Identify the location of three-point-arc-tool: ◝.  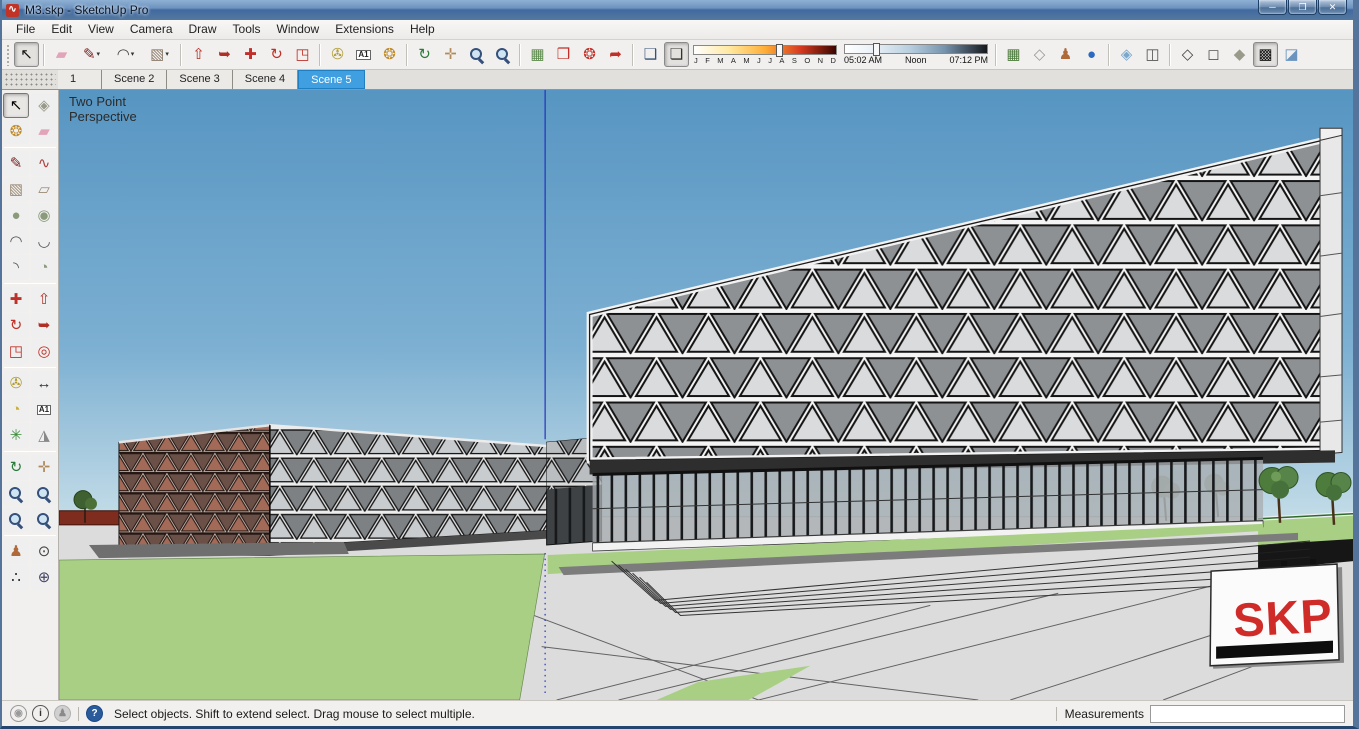
(16, 267).